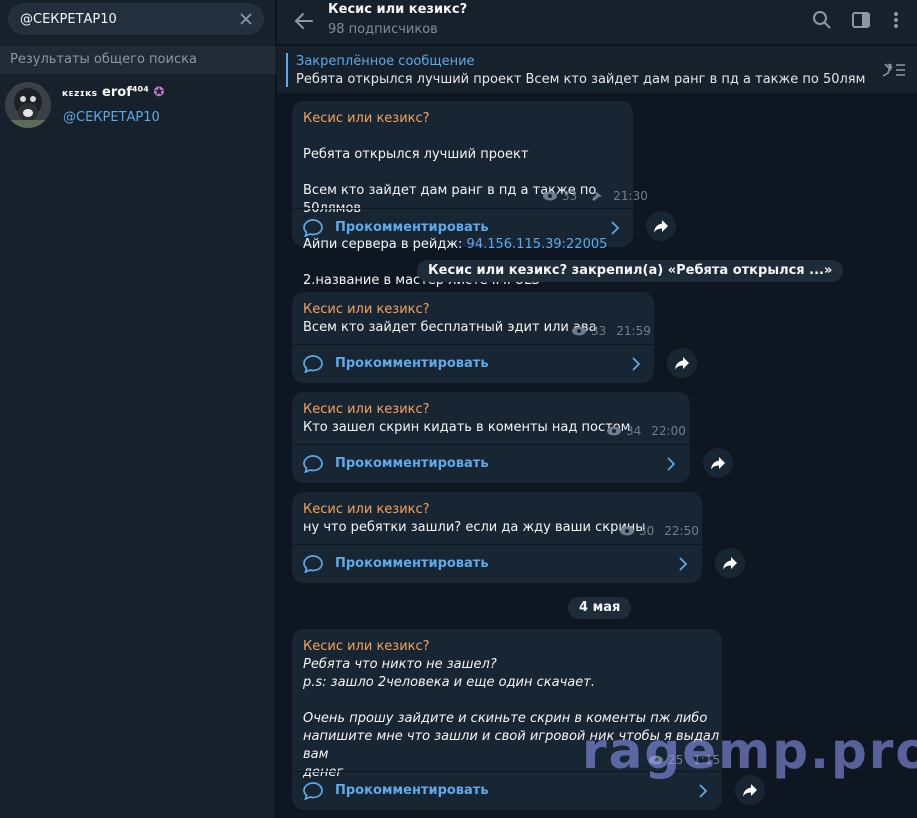  Describe the element at coordinates (450, 328) in the screenshot. I see `message-text: Всем кто зайдет бесплатный эдит или ава` at that location.